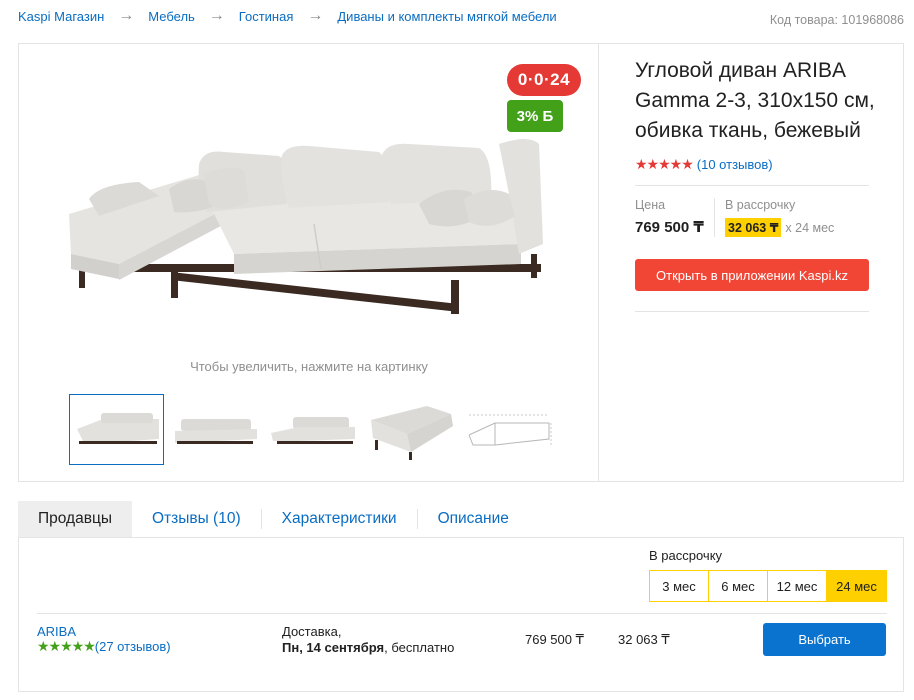 The image size is (914, 700). Describe the element at coordinates (856, 586) in the screenshot. I see `period-option-24: 24 мес` at that location.